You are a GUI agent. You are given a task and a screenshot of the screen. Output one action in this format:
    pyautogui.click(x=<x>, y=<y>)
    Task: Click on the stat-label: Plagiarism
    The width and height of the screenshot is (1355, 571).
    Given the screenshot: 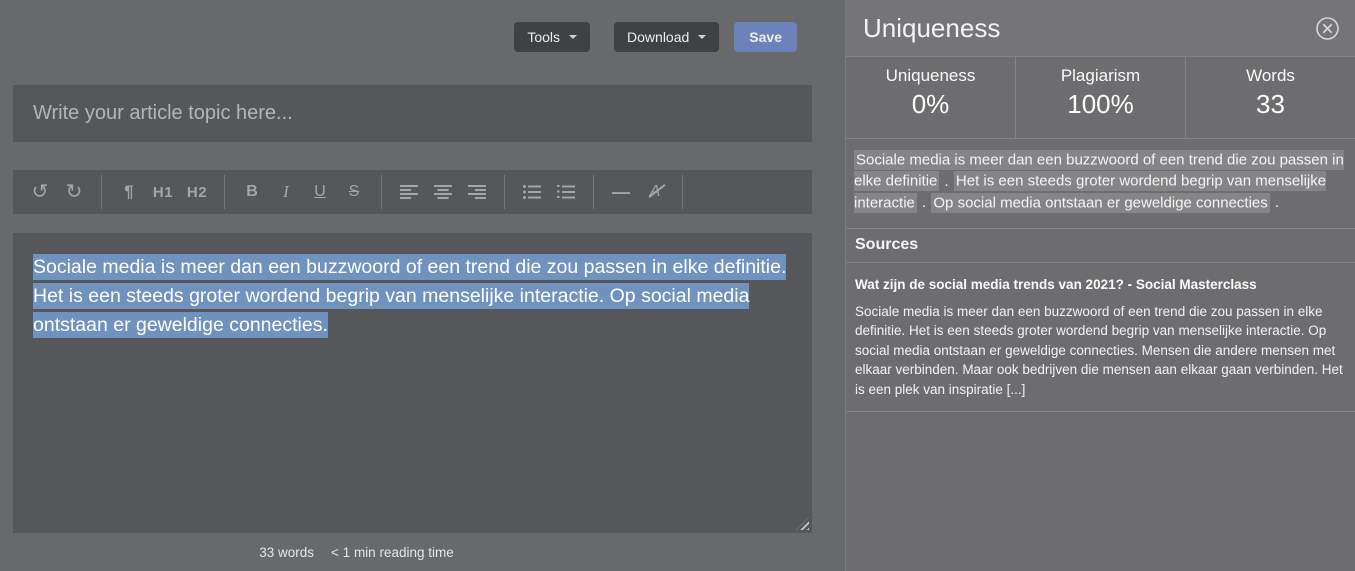 What is the action you would take?
    pyautogui.click(x=1100, y=75)
    